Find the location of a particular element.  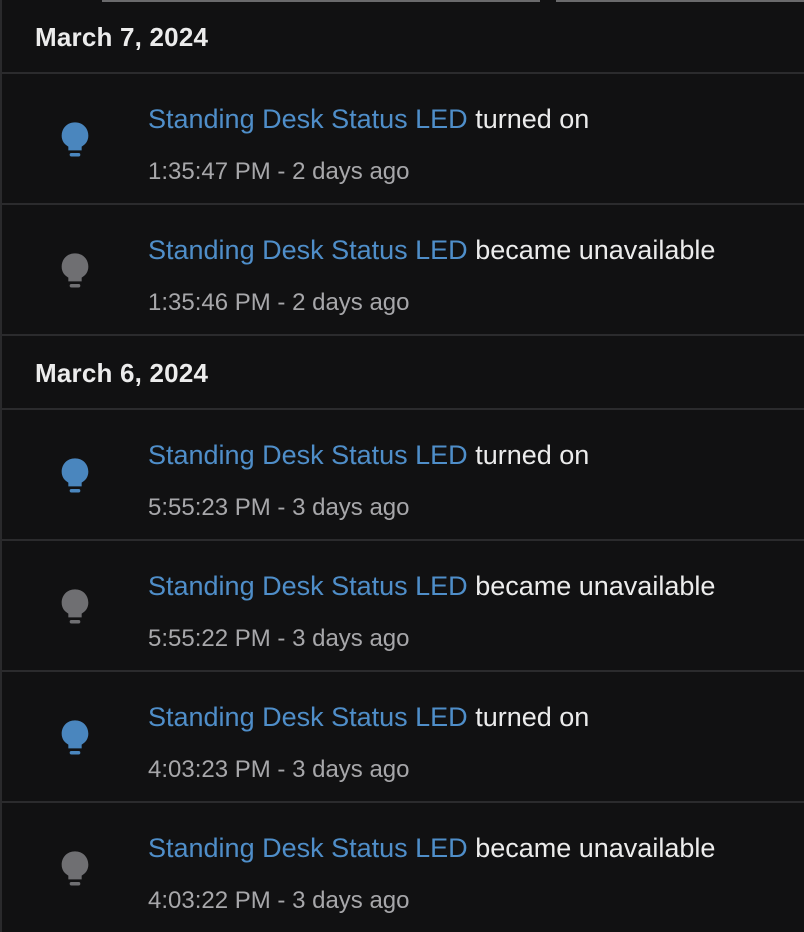

entry-time: 5:55:23 PM is located at coordinates (209, 507).